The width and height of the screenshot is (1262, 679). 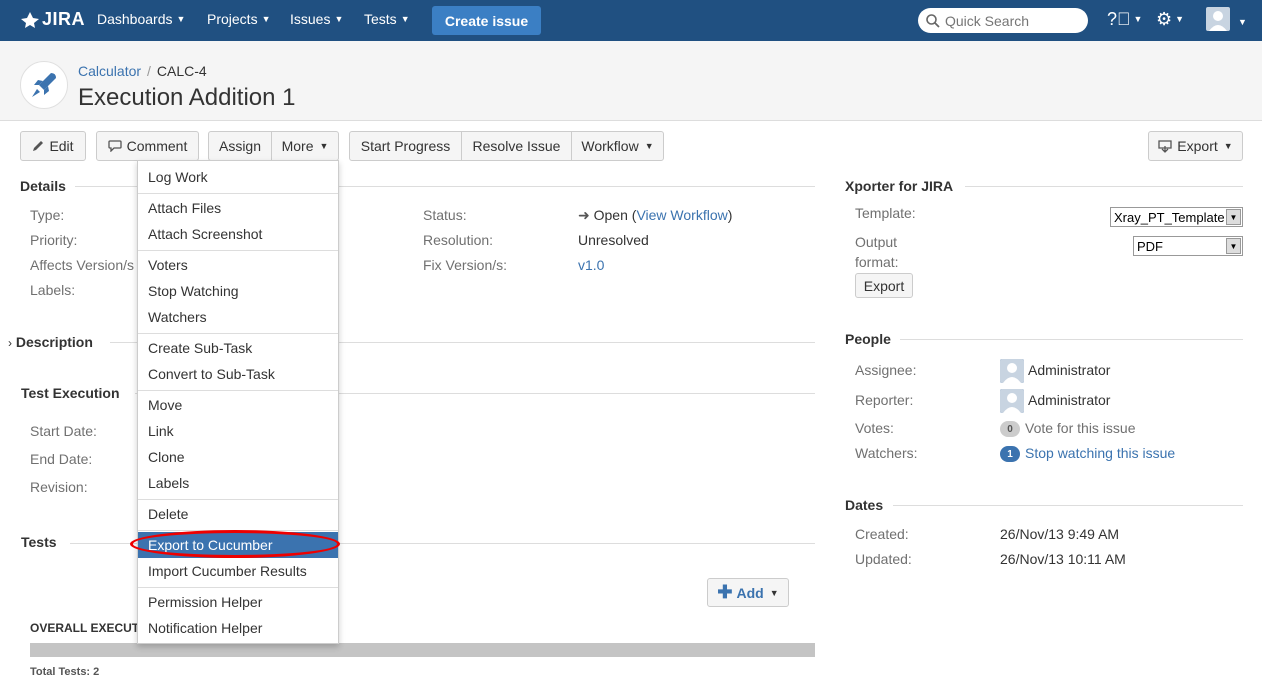 What do you see at coordinates (238, 545) in the screenshot?
I see `menu-item-export-to-cucumber: Export to Cucumber` at bounding box center [238, 545].